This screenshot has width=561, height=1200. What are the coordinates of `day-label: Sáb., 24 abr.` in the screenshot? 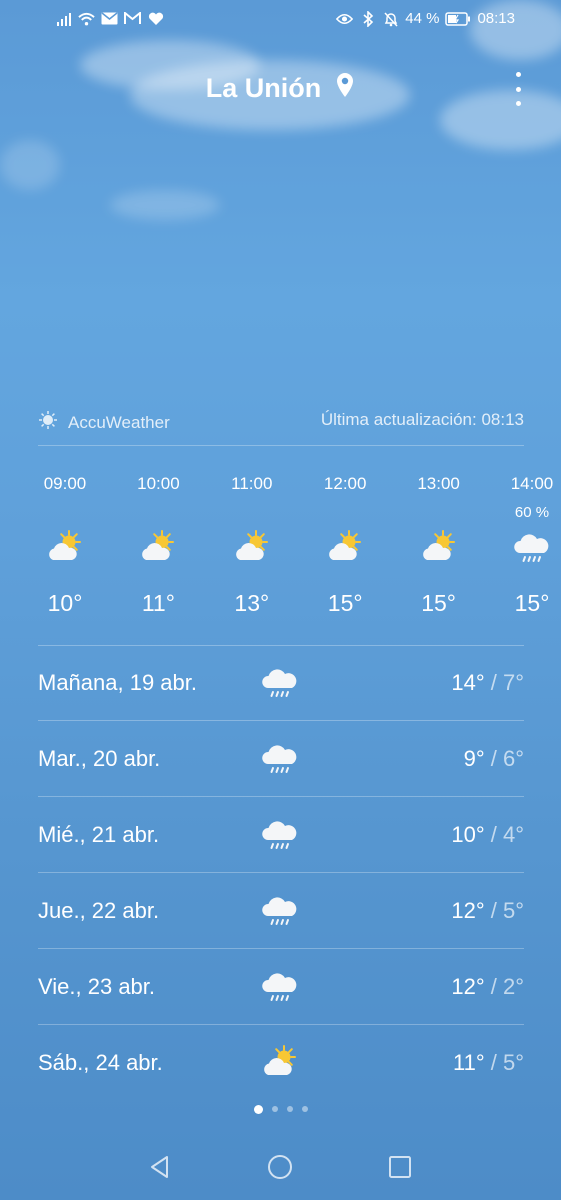 It's located at (100, 1062).